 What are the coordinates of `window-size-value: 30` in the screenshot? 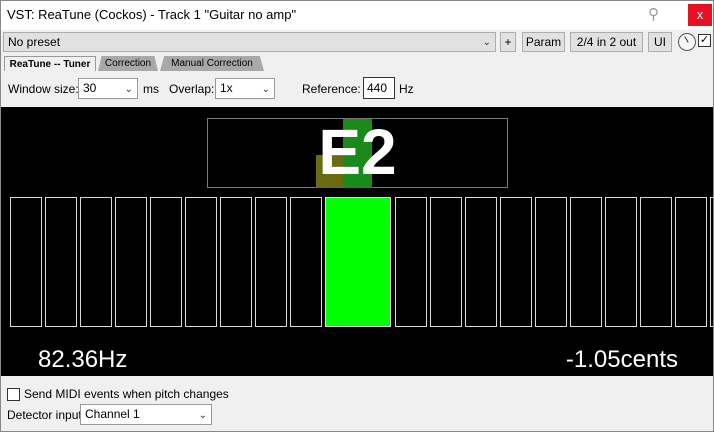 It's located at (90, 88).